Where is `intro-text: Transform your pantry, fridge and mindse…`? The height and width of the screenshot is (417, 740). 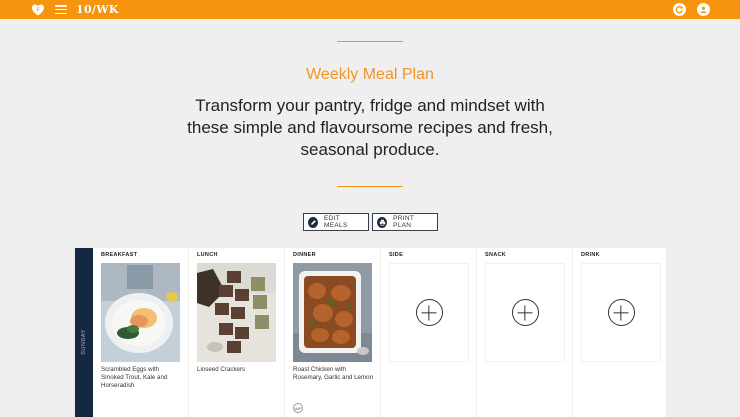
intro-text: Transform your pantry, fridge and mindse… is located at coordinates (370, 127).